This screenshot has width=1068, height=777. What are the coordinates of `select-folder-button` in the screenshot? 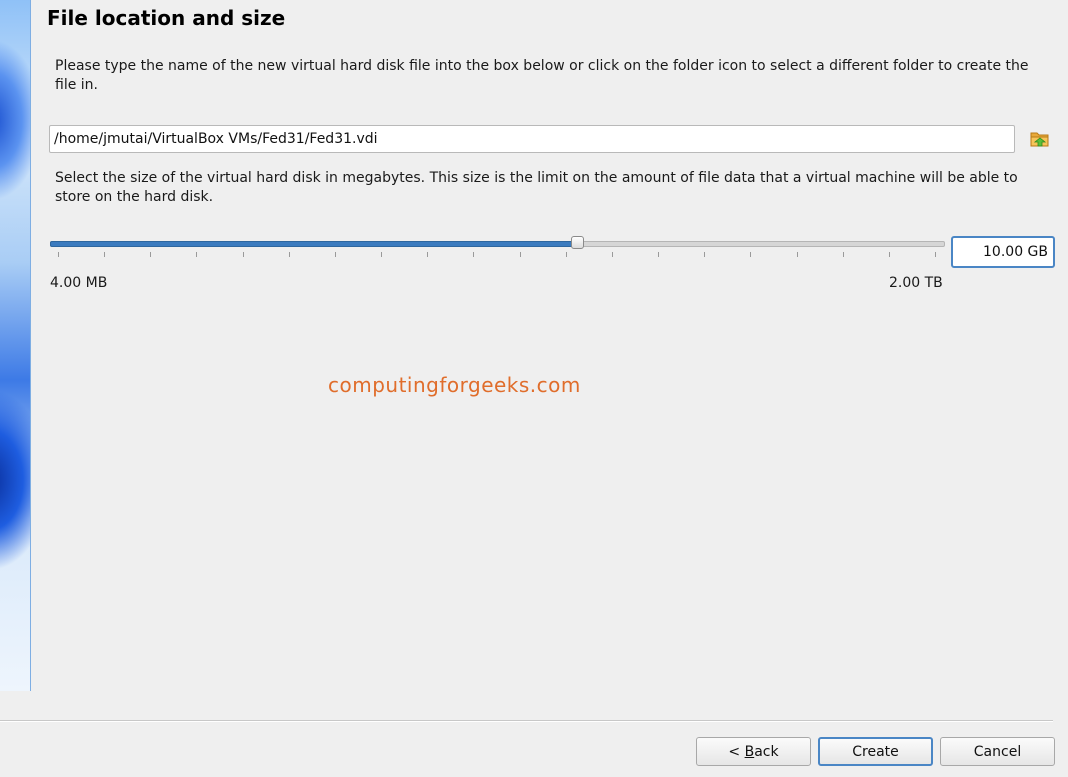 It's located at (1040, 141).